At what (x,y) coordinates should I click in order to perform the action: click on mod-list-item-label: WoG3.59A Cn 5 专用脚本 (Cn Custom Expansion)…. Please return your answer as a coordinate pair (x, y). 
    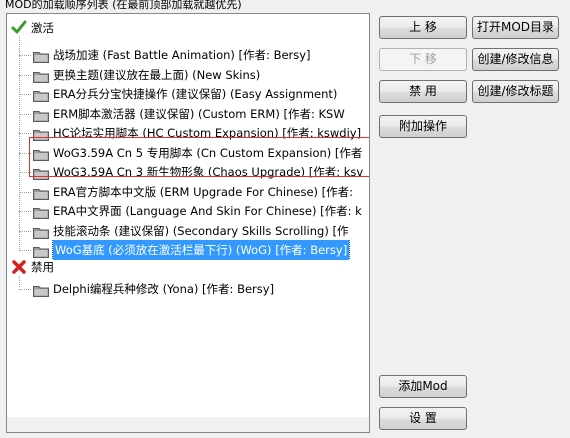
    Looking at the image, I should click on (208, 152).